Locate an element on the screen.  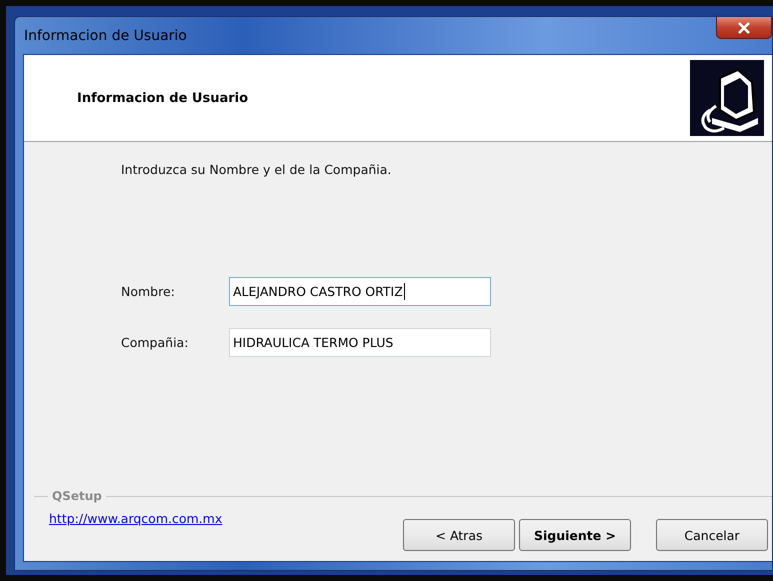
header-title: Informacion de Usuario is located at coordinates (162, 98).